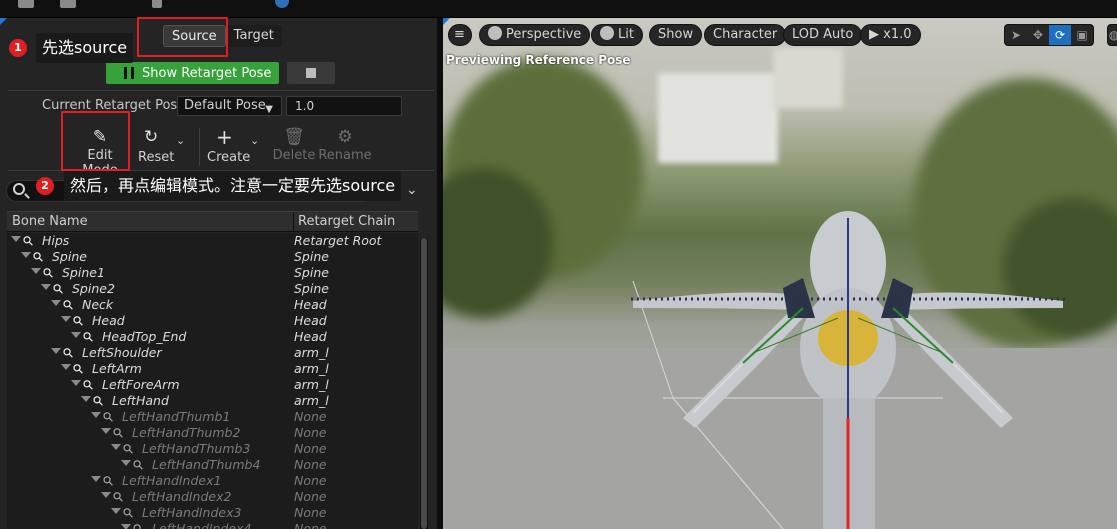 Image resolution: width=1117 pixels, height=529 pixels. What do you see at coordinates (50, 221) in the screenshot?
I see `column-bone-name: Bone Name` at bounding box center [50, 221].